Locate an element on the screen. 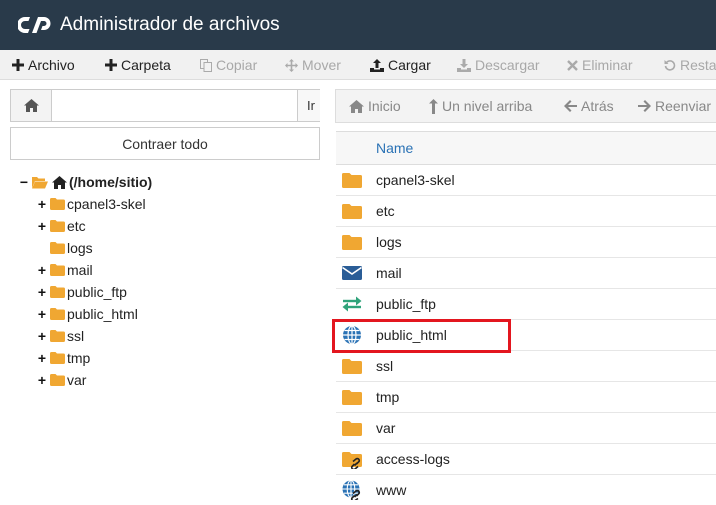 Image resolution: width=716 pixels, height=505 pixels. folder-link-icon is located at coordinates (352, 460).